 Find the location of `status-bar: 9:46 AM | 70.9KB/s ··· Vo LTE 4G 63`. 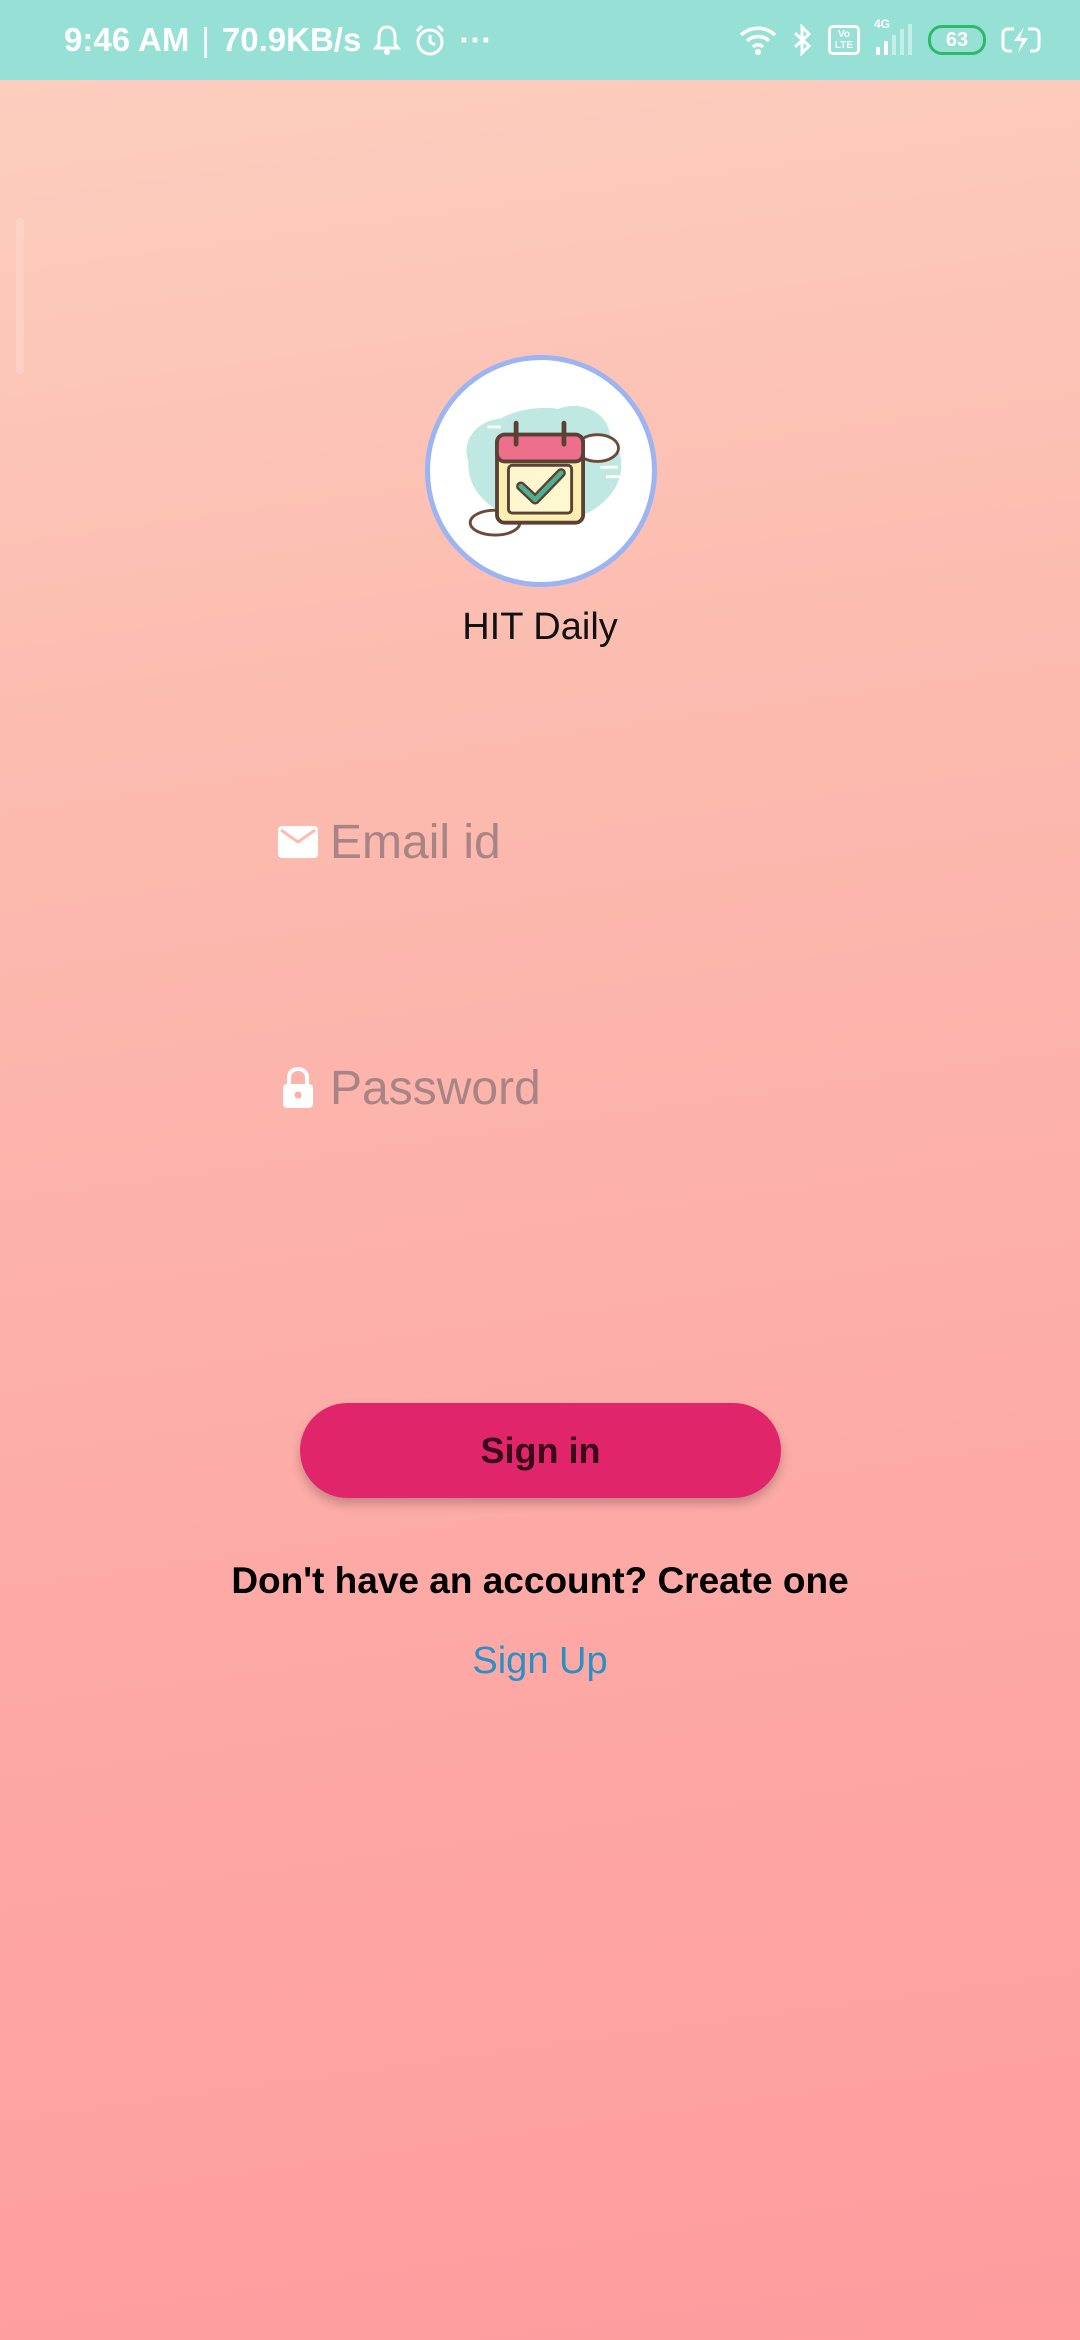

status-bar: 9:46 AM | 70.9KB/s ··· Vo LTE 4G 63 is located at coordinates (540, 40).